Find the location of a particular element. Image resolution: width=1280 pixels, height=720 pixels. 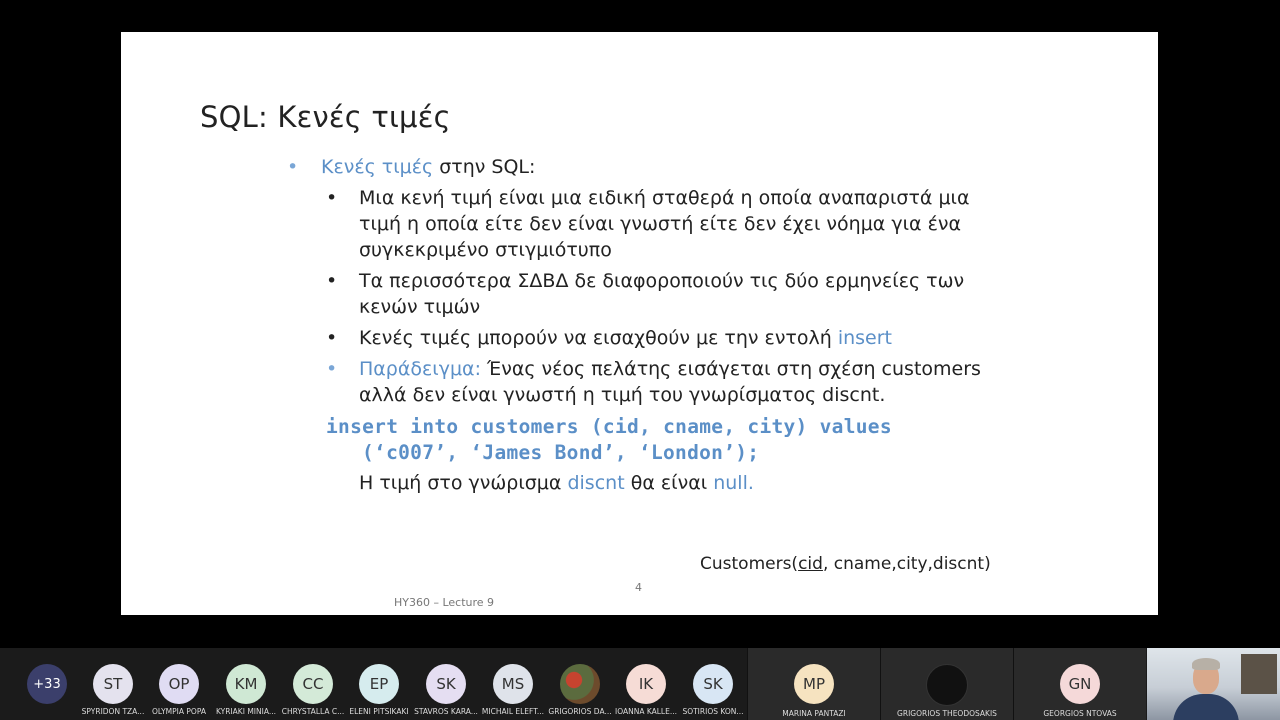

participant-name: GEORGIOS NTOVAS is located at coordinates (1080, 713).